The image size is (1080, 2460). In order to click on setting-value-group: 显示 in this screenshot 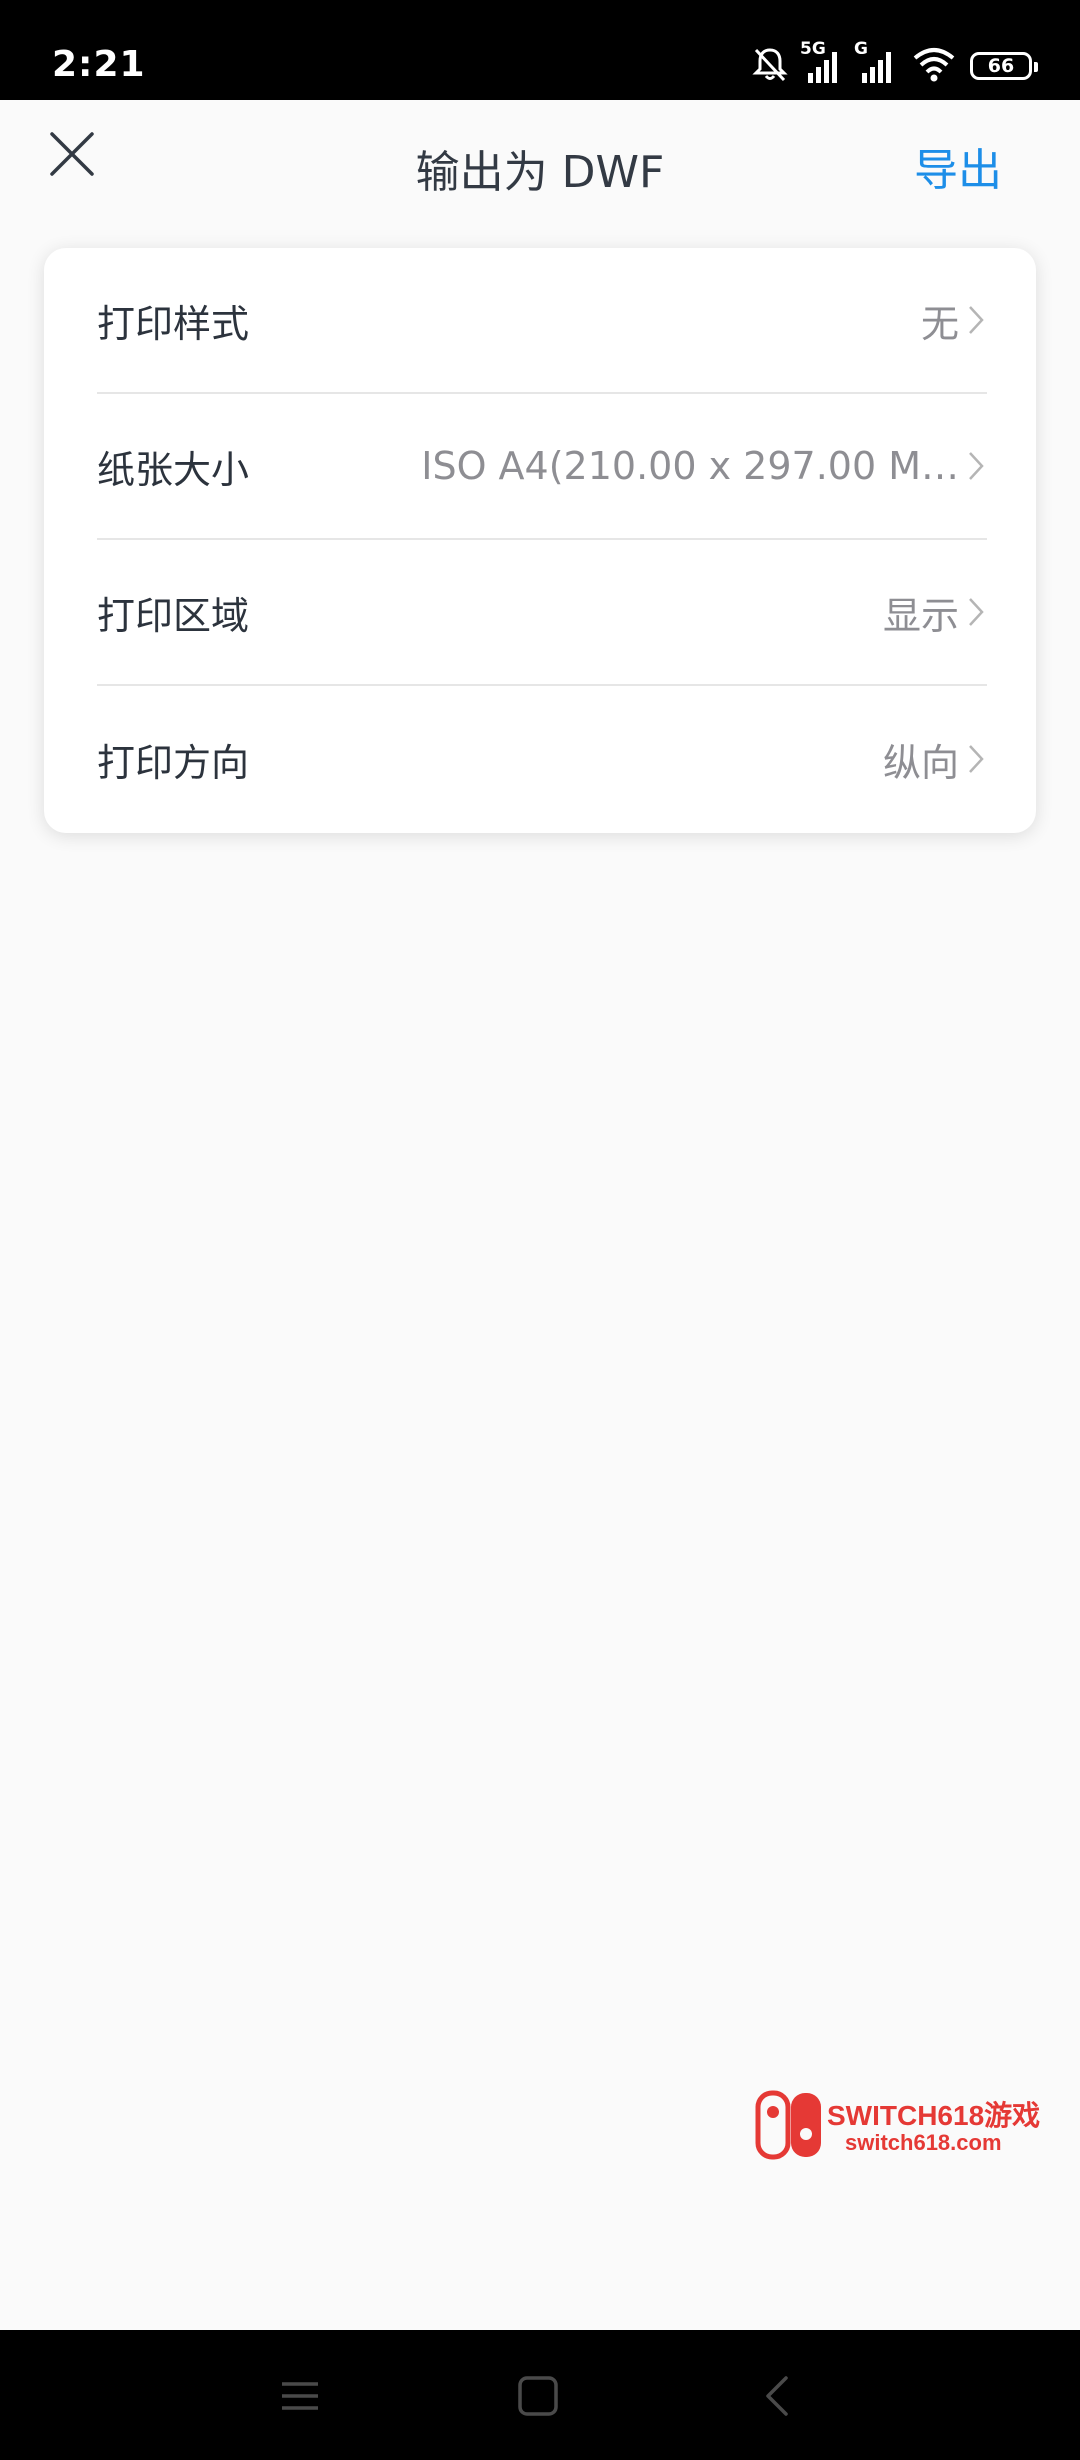, I will do `click(935, 612)`.